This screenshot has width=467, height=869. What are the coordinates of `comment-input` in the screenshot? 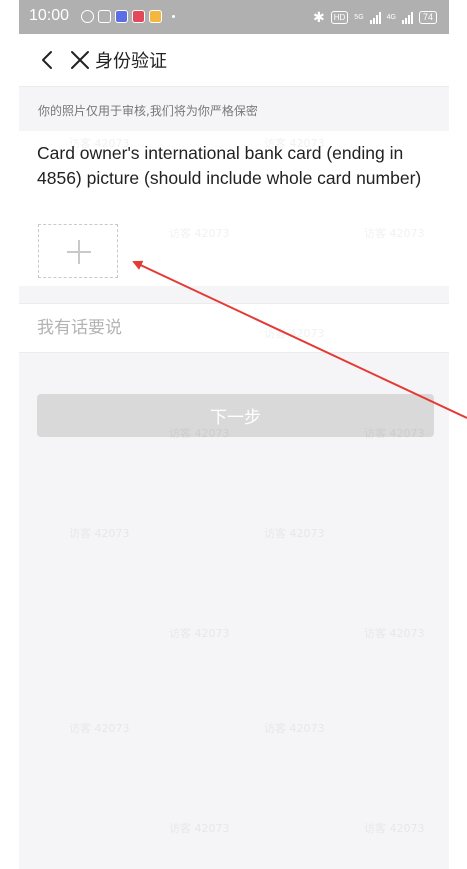 It's located at (232, 328).